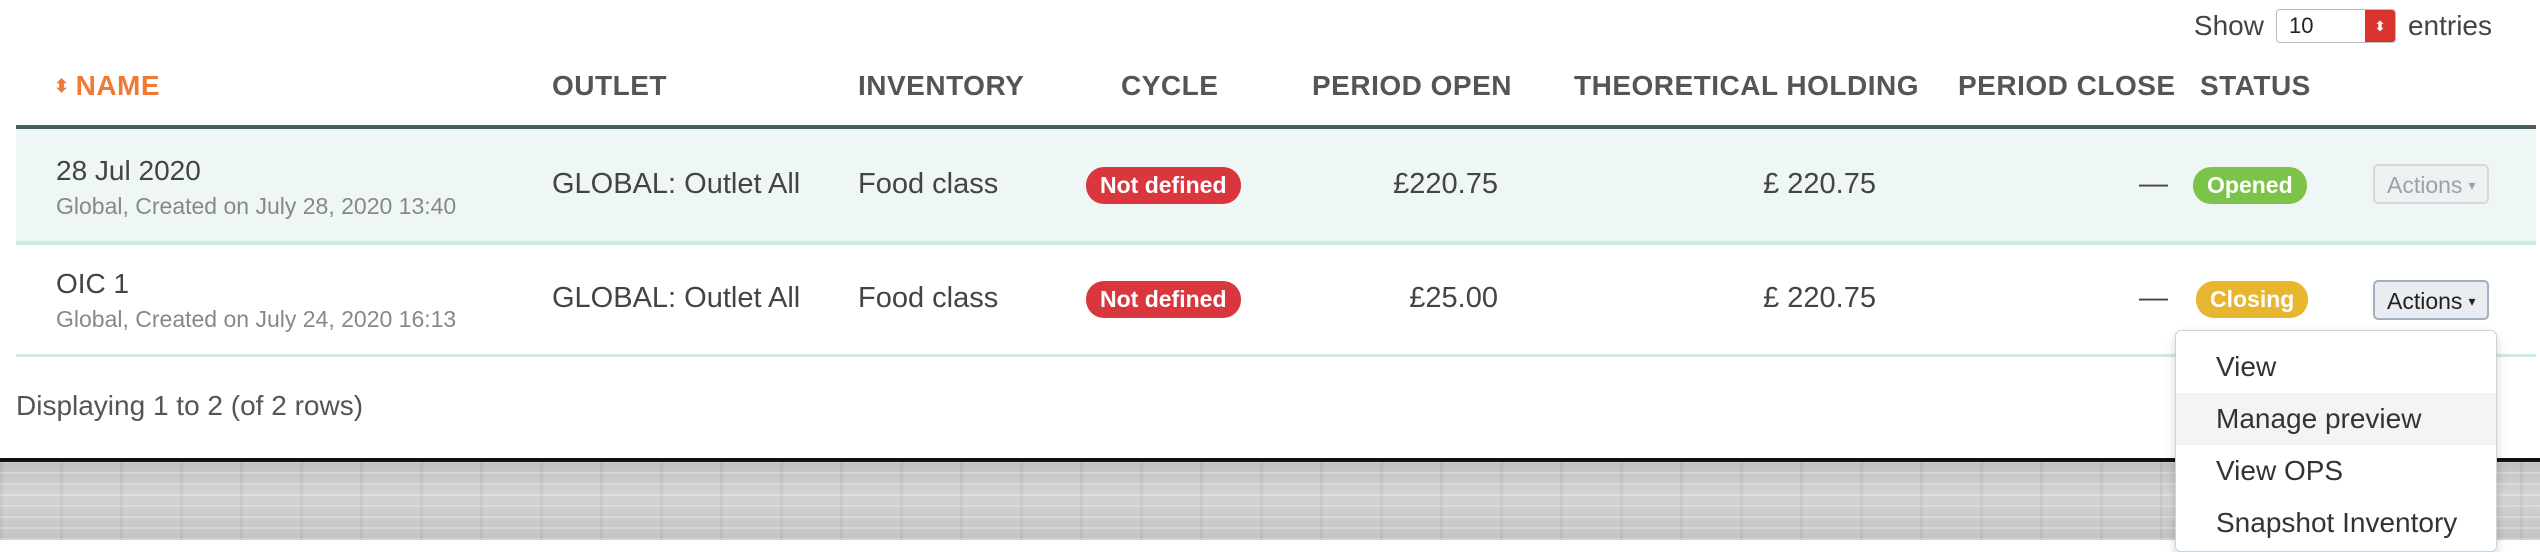 This screenshot has width=2540, height=552. I want to click on status-badge: Opened, so click(2250, 185).